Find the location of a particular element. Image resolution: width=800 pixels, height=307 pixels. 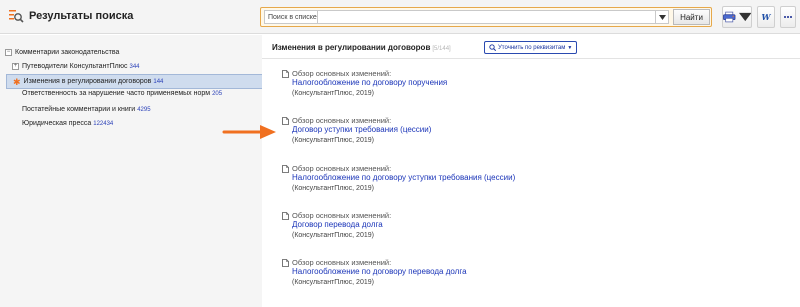

magnifier-icon is located at coordinates (492, 47).